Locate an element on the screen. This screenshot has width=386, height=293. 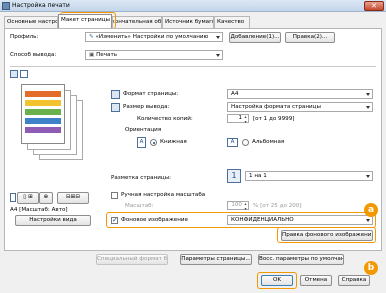
profile-value: «Изменить» Настройки по умолчанию is located at coordinates (152, 37).